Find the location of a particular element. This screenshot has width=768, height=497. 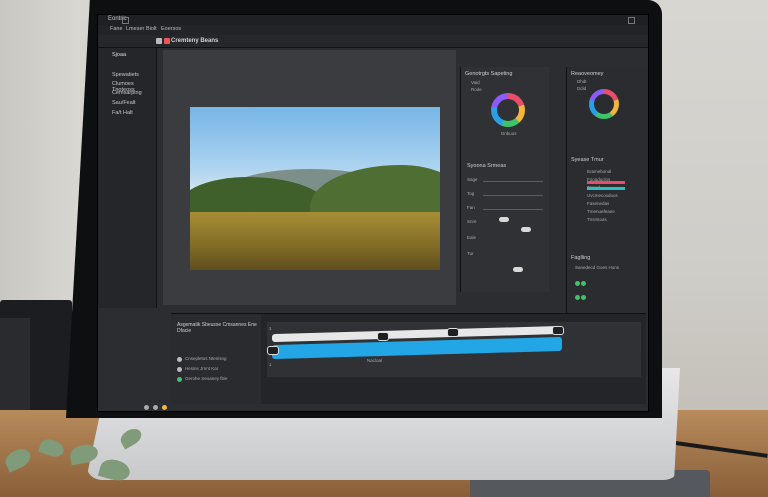

panel-subtitle: Sanedecd Goes Hons is located at coordinates (597, 267).